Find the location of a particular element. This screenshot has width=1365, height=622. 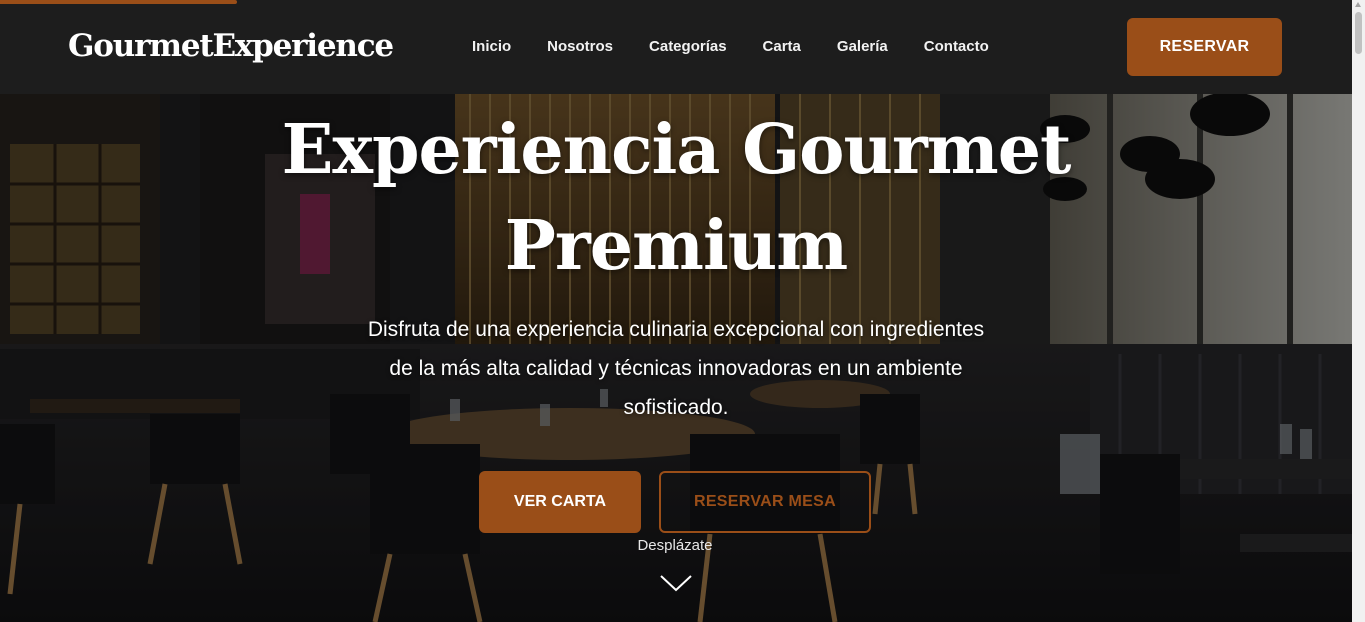

nav-item-contacto: Contacto is located at coordinates (956, 46).